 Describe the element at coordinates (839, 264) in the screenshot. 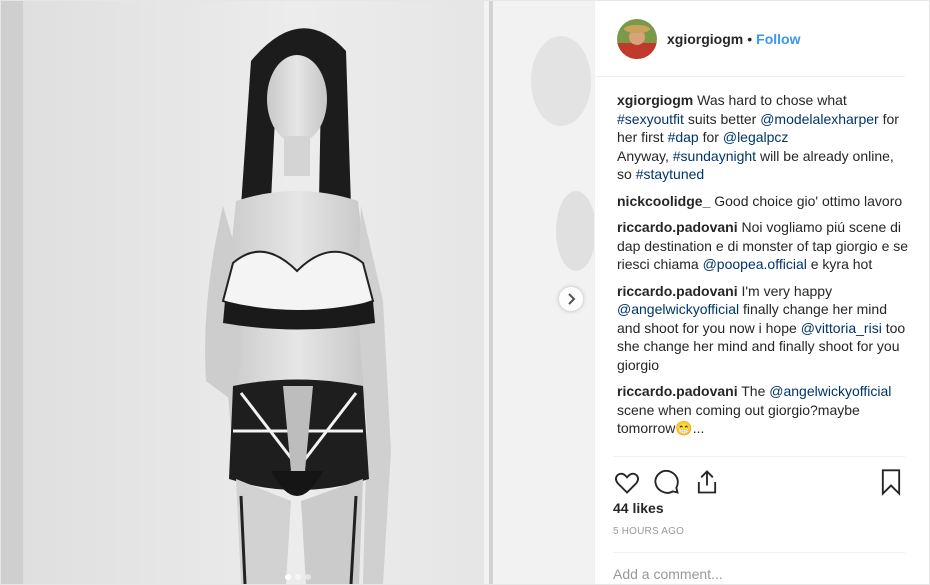

I see `comment-text: e kyra hot` at that location.